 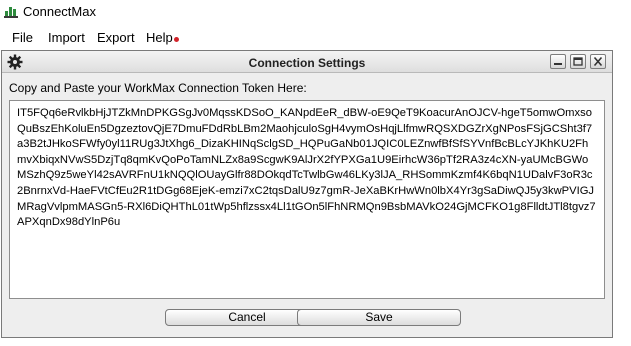 I want to click on background-edge, so click(x=622, y=194).